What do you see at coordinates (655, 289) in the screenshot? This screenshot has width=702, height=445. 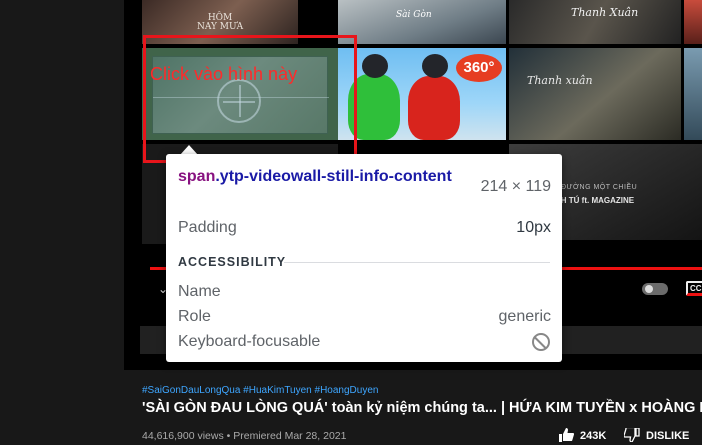 I see `autoplay-toggle` at bounding box center [655, 289].